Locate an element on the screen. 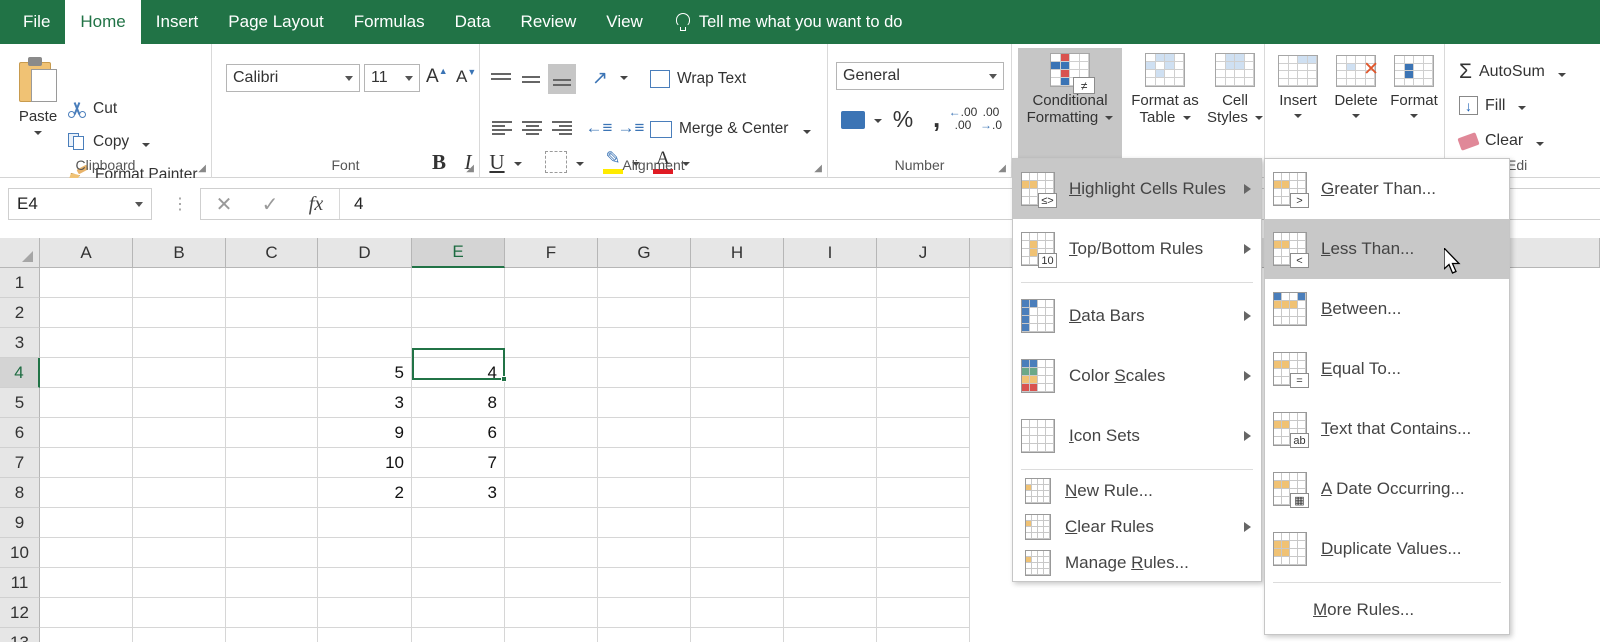 The height and width of the screenshot is (642, 1600). cell-F9 is located at coordinates (551, 523).